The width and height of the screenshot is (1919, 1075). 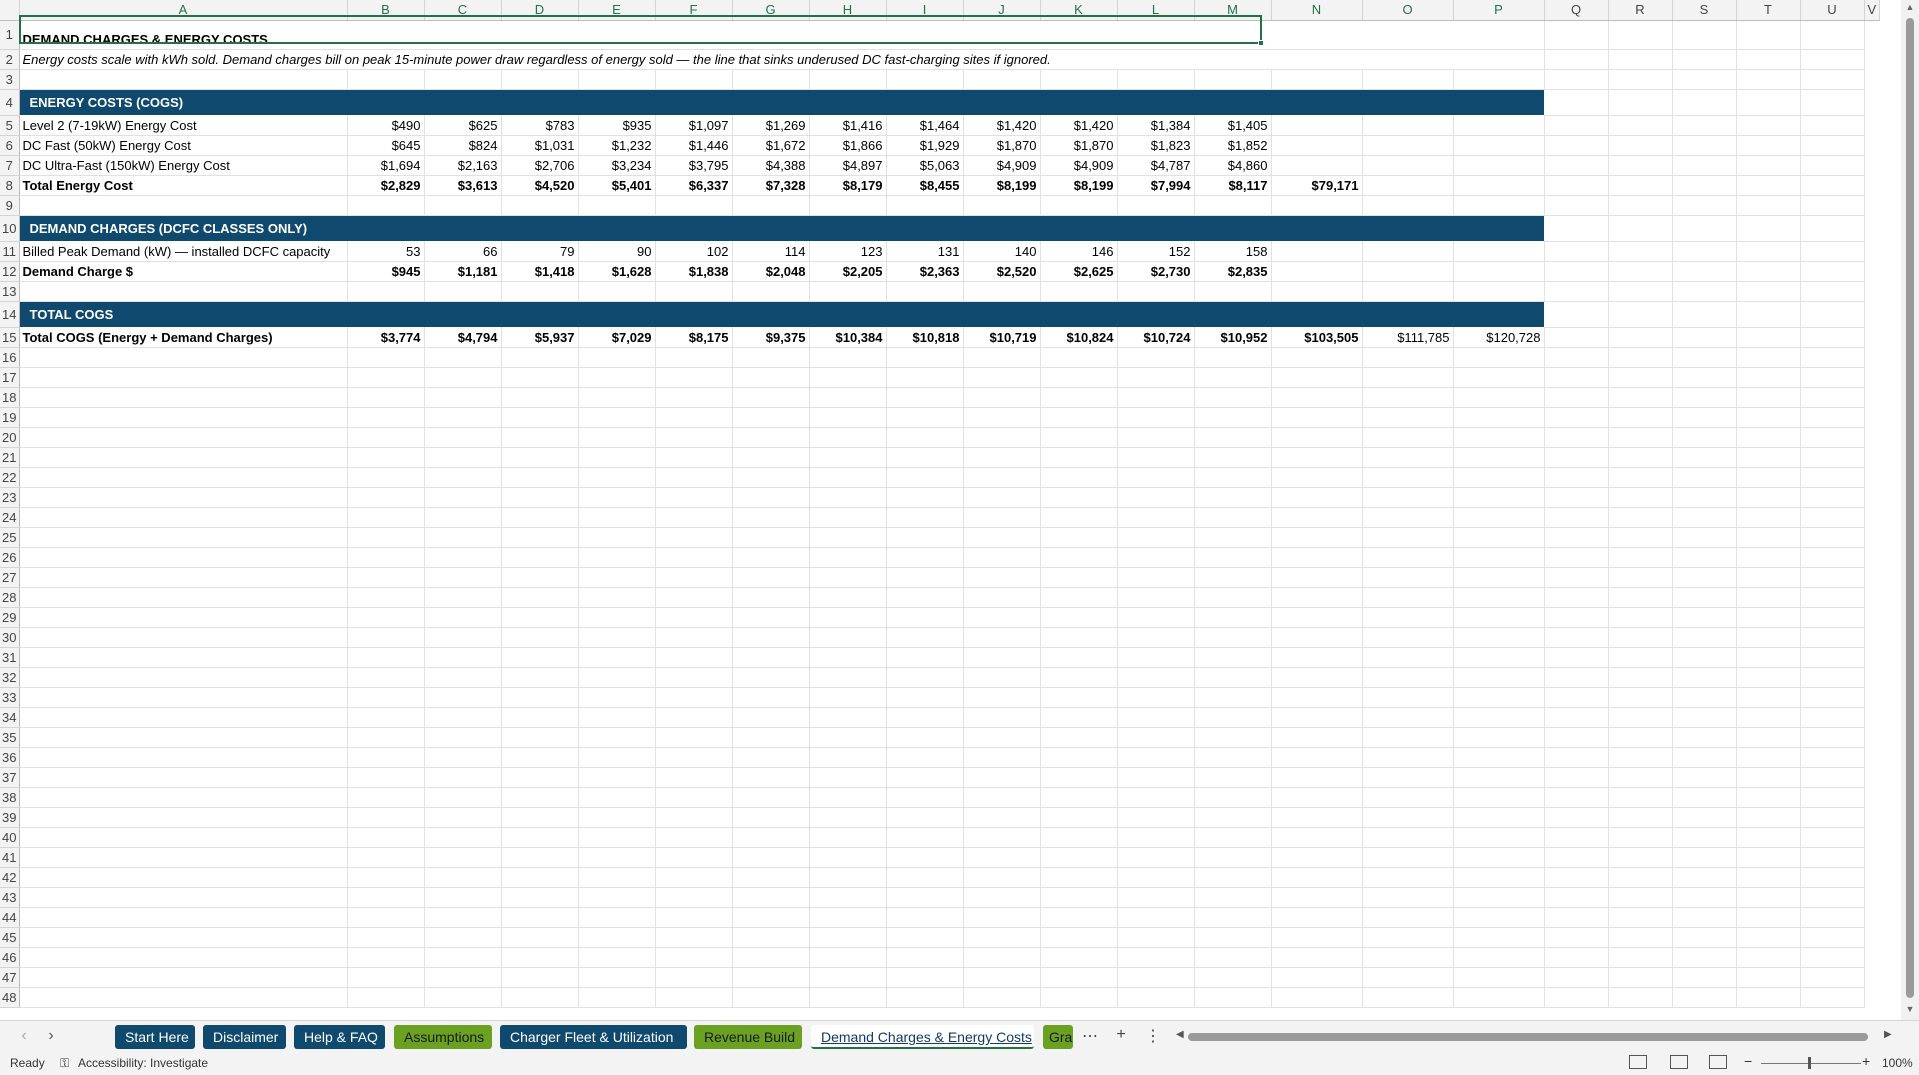 What do you see at coordinates (10, 271) in the screenshot?
I see `row-header-12: 12` at bounding box center [10, 271].